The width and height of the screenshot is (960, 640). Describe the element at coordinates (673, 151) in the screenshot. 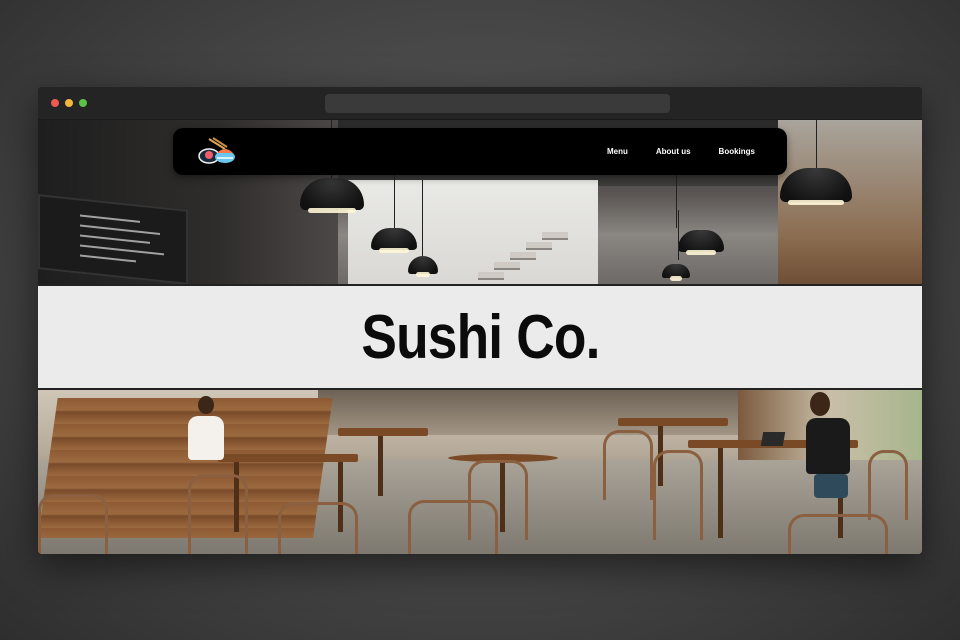

I see `nav-link-about-us: About us` at that location.